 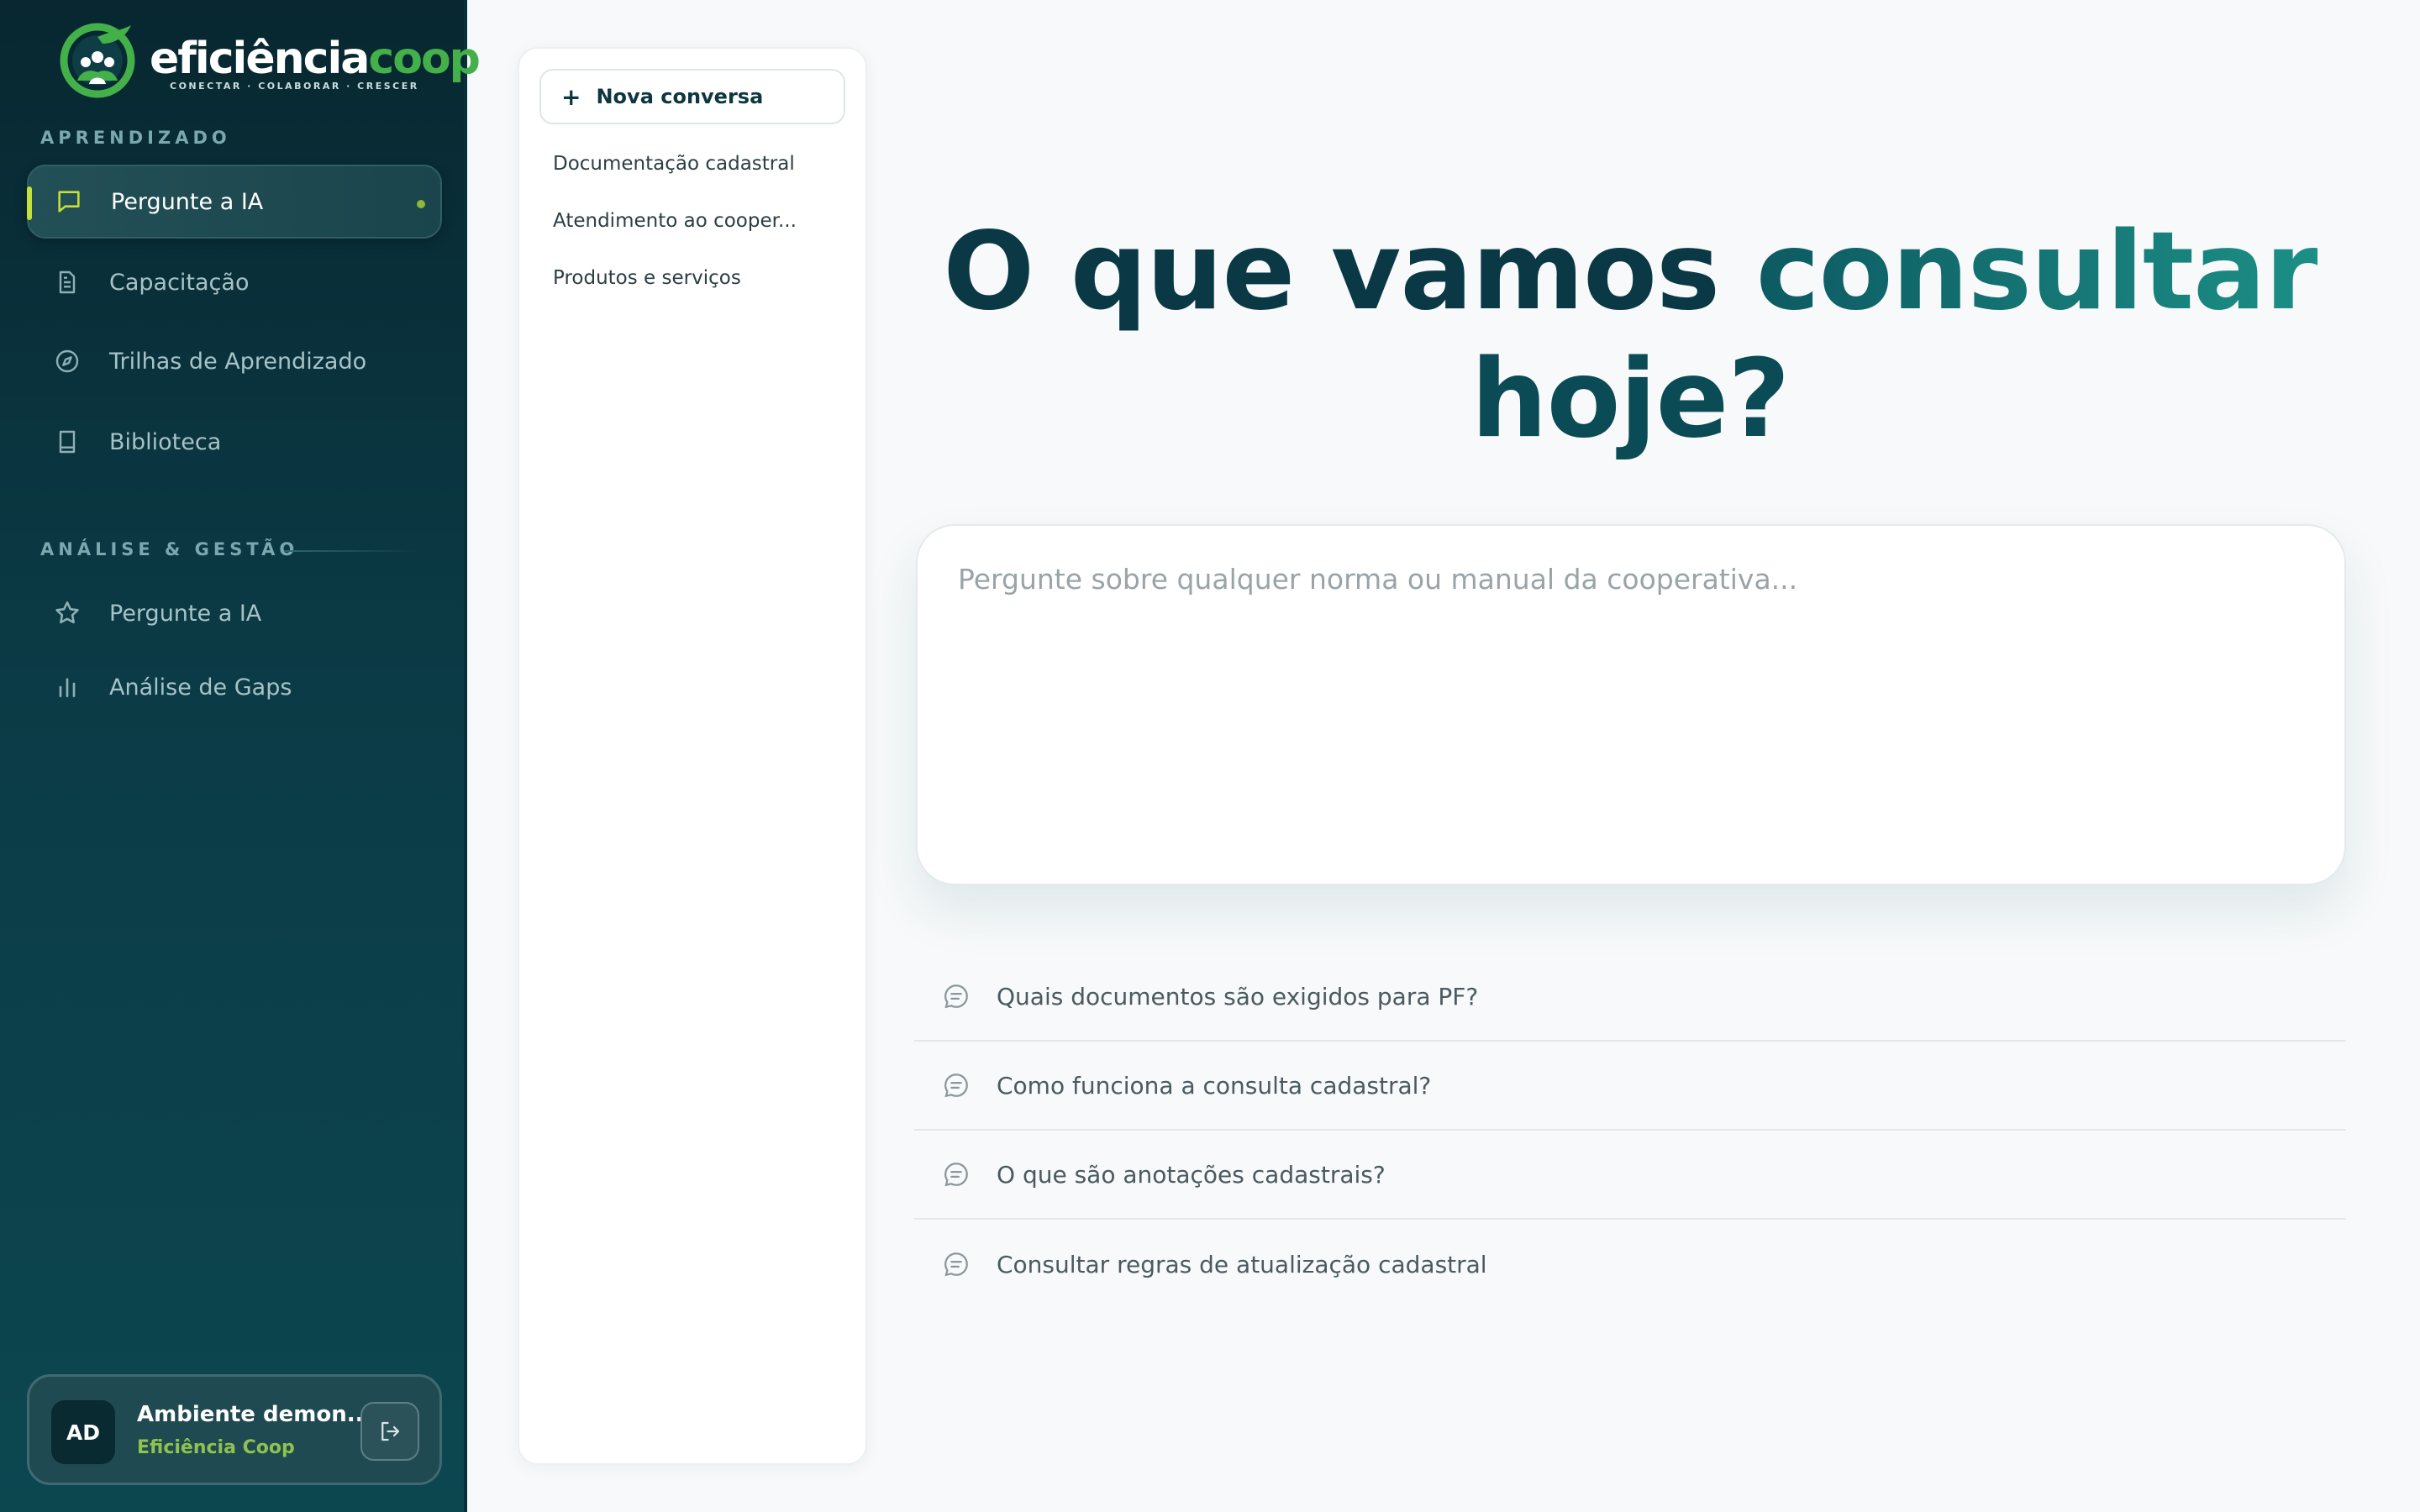 I want to click on prompt-input, so click(x=1630, y=705).